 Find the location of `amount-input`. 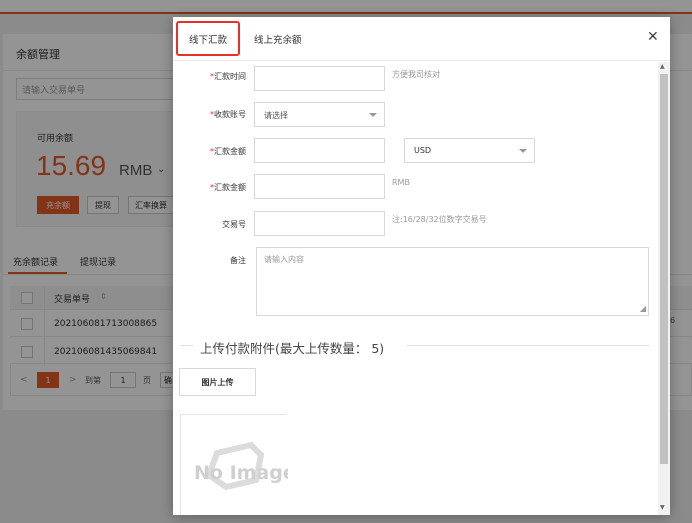

amount-input is located at coordinates (319, 150).